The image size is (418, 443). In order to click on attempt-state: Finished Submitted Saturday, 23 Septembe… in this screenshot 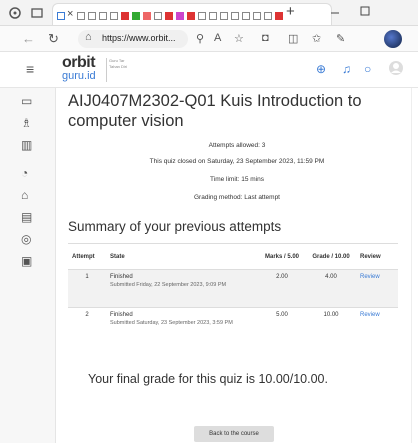, I will do `click(182, 326)`.